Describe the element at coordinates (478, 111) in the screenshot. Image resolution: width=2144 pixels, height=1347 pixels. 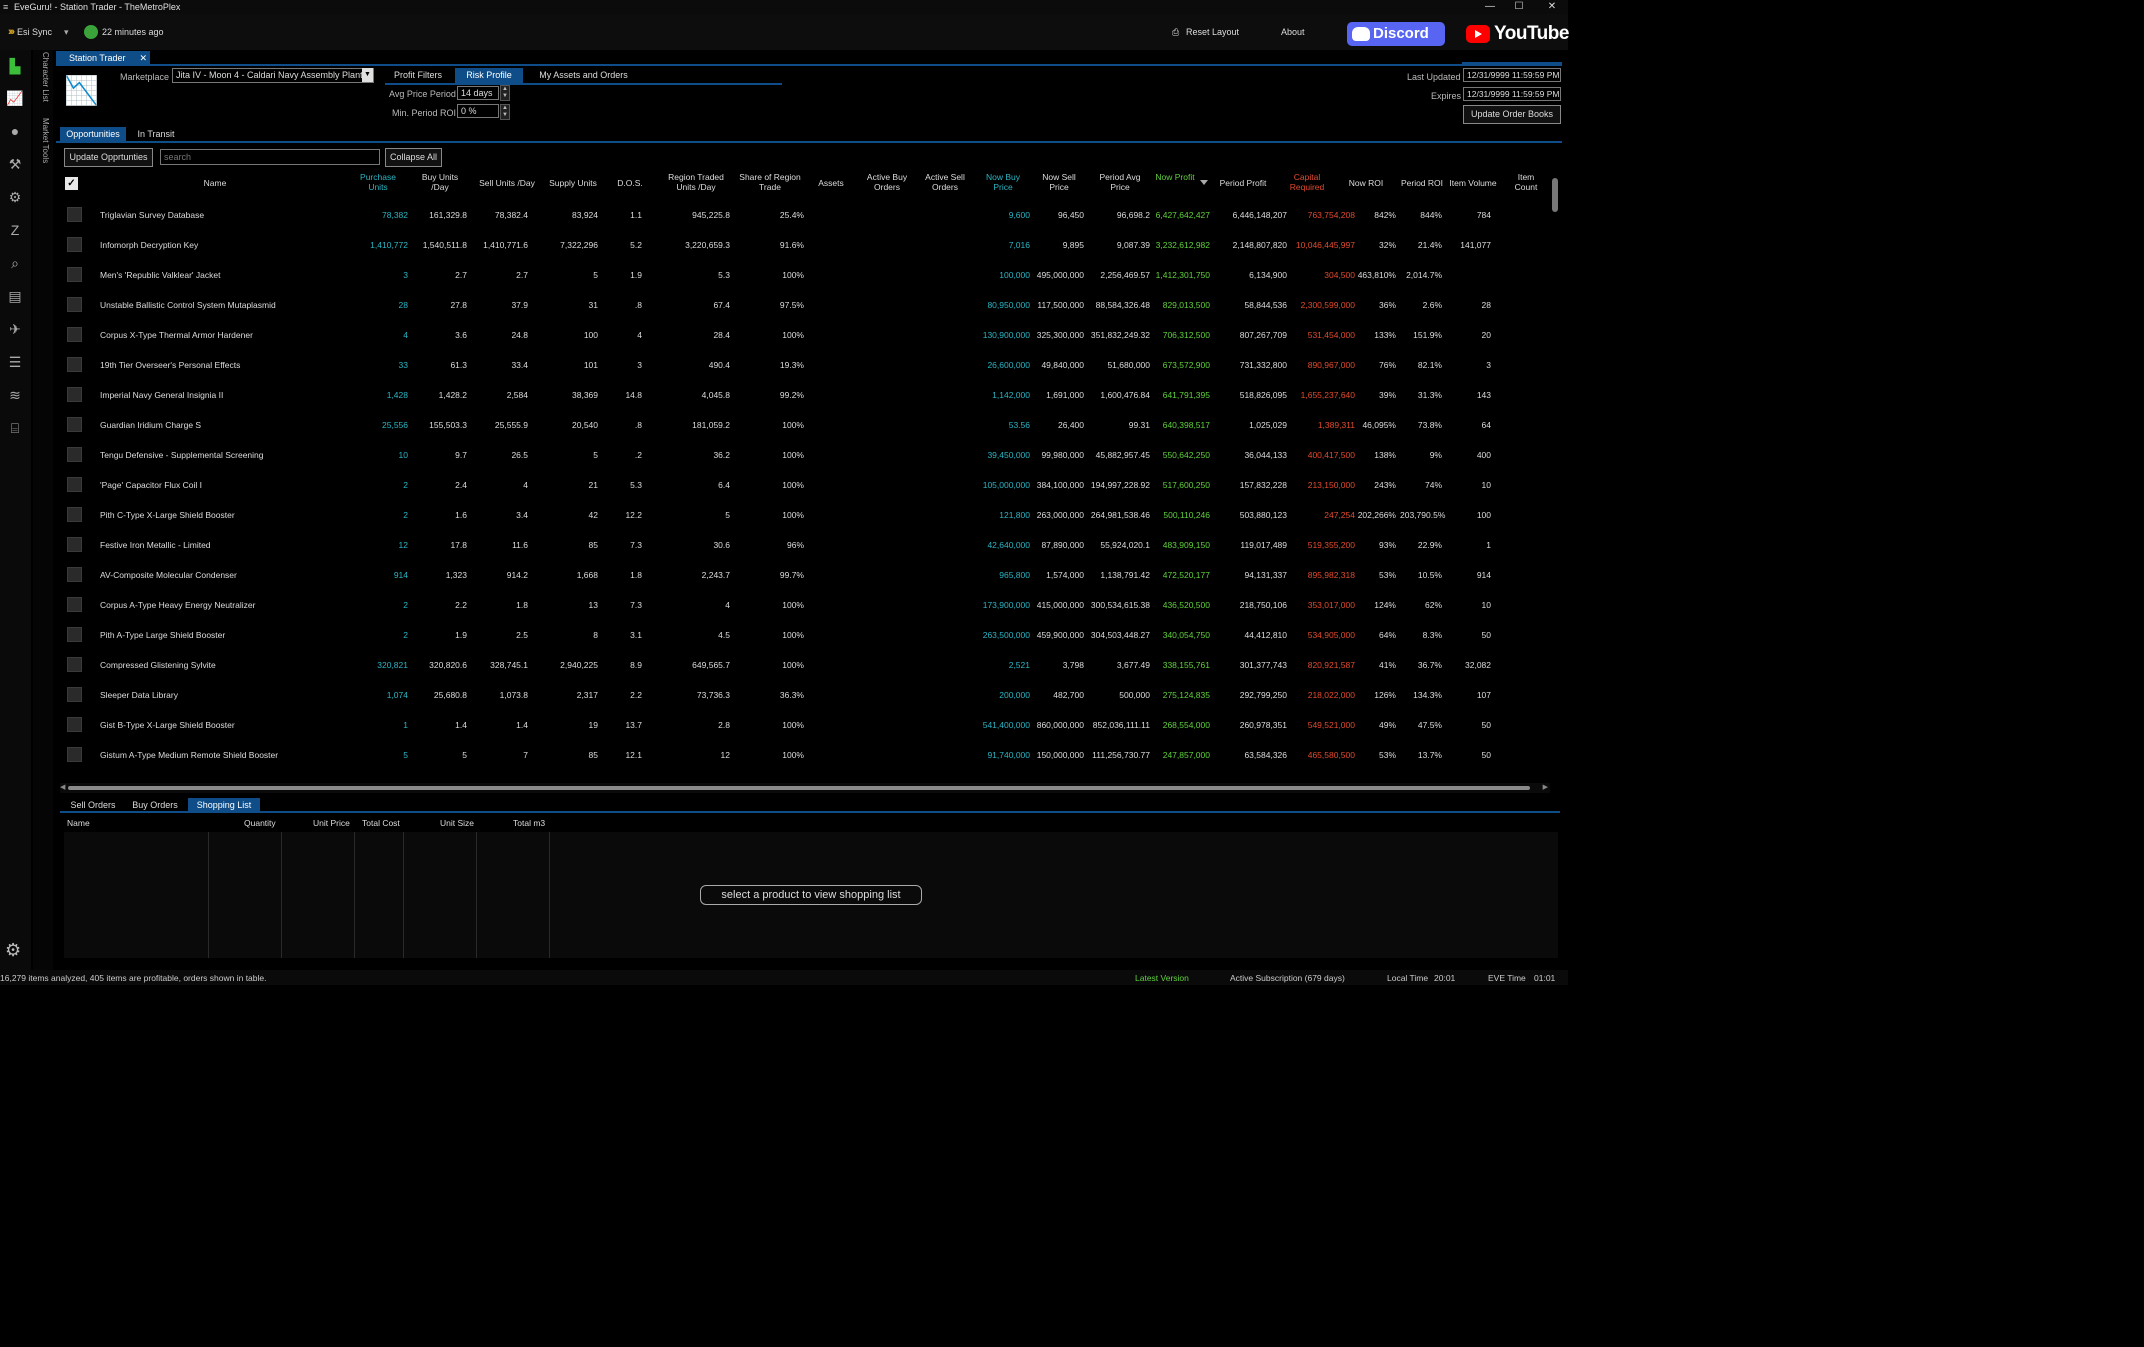
I see `min-period-roi-input: 0 %` at that location.